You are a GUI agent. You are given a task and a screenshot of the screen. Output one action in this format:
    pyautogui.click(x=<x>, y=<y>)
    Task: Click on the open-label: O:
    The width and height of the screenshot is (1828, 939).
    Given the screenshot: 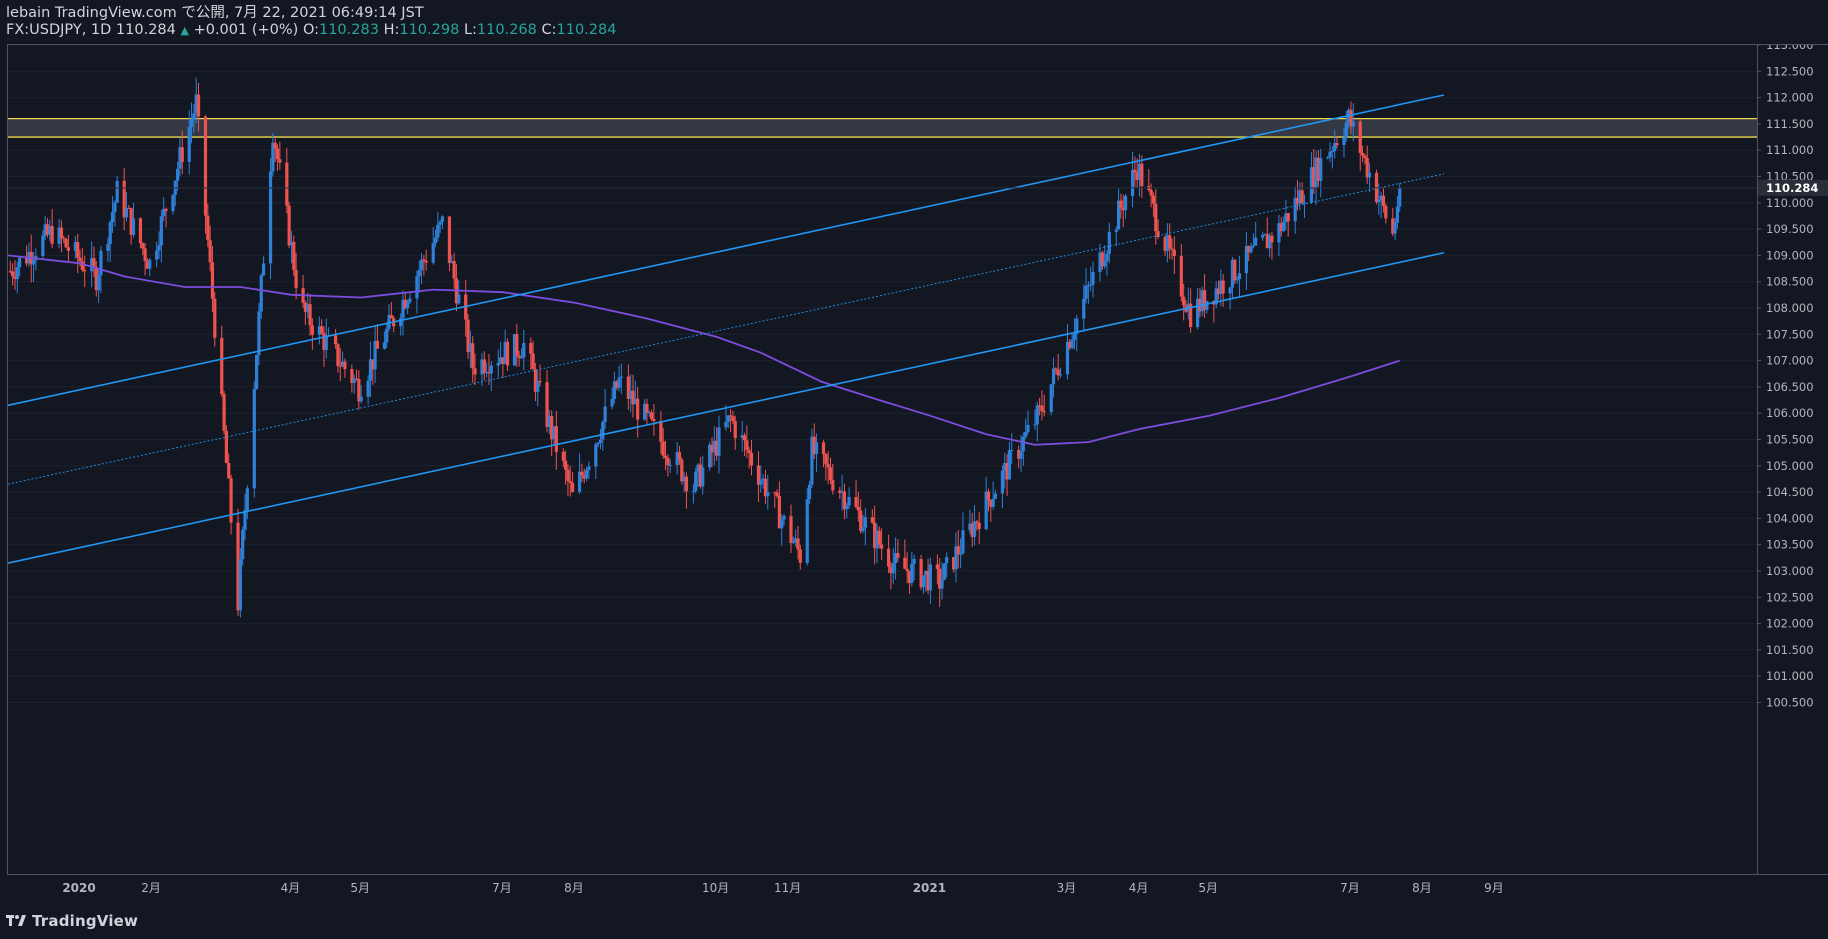 What is the action you would take?
    pyautogui.click(x=310, y=30)
    